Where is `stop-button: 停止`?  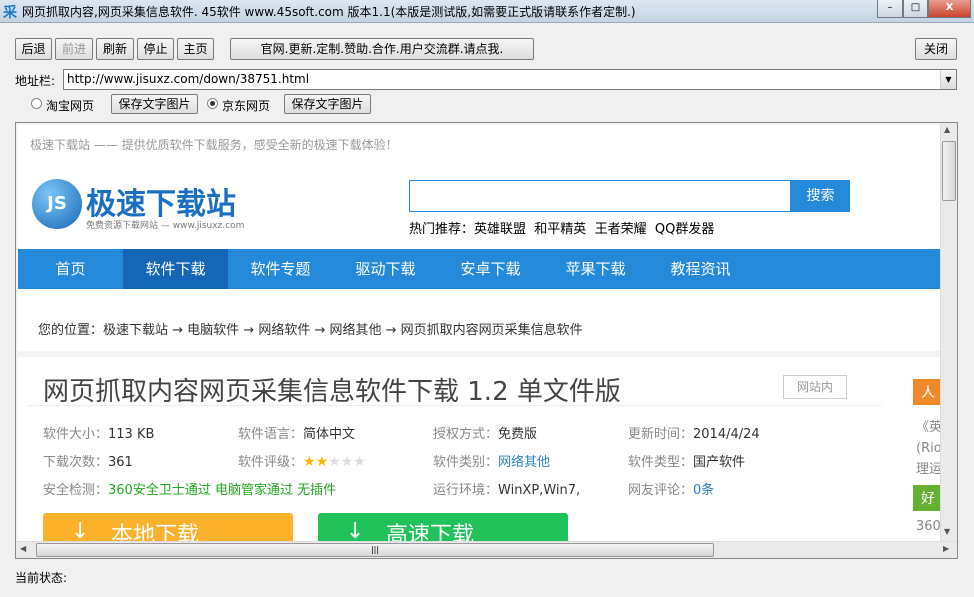 stop-button: 停止 is located at coordinates (155, 49).